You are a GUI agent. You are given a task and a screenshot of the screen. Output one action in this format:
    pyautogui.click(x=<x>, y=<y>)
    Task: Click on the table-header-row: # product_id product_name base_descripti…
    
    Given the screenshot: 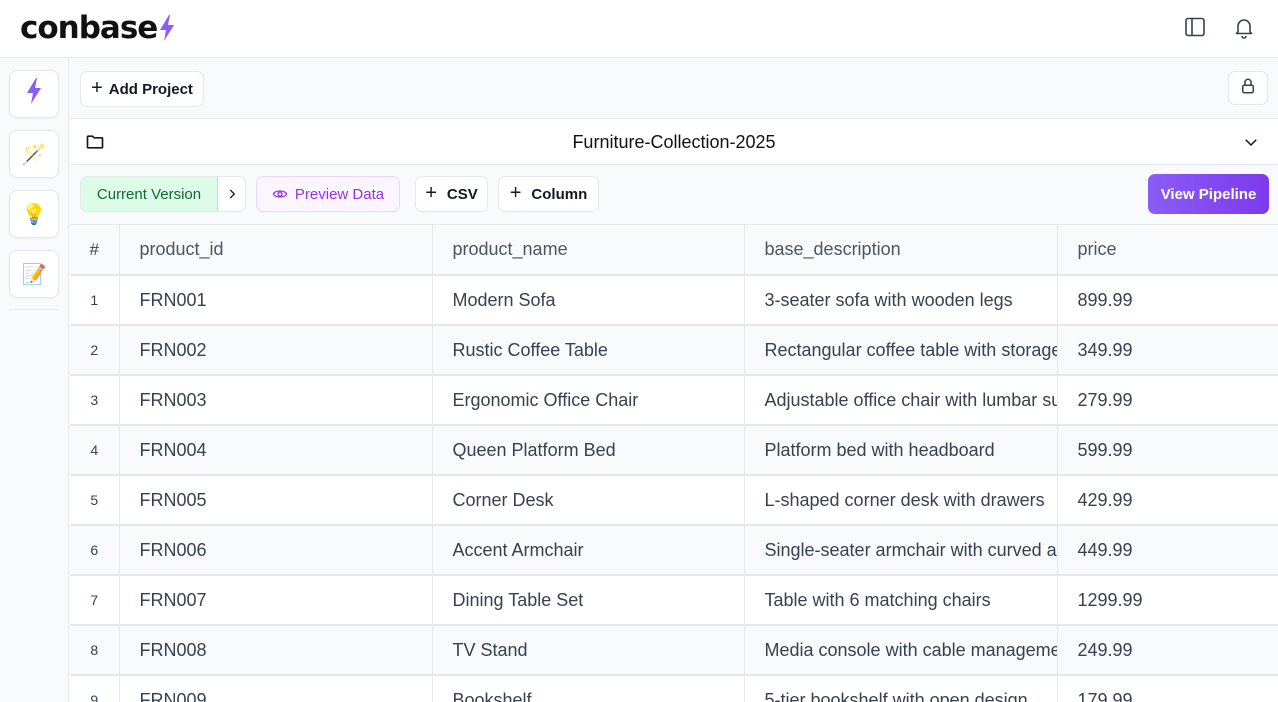 What is the action you would take?
    pyautogui.click(x=674, y=250)
    